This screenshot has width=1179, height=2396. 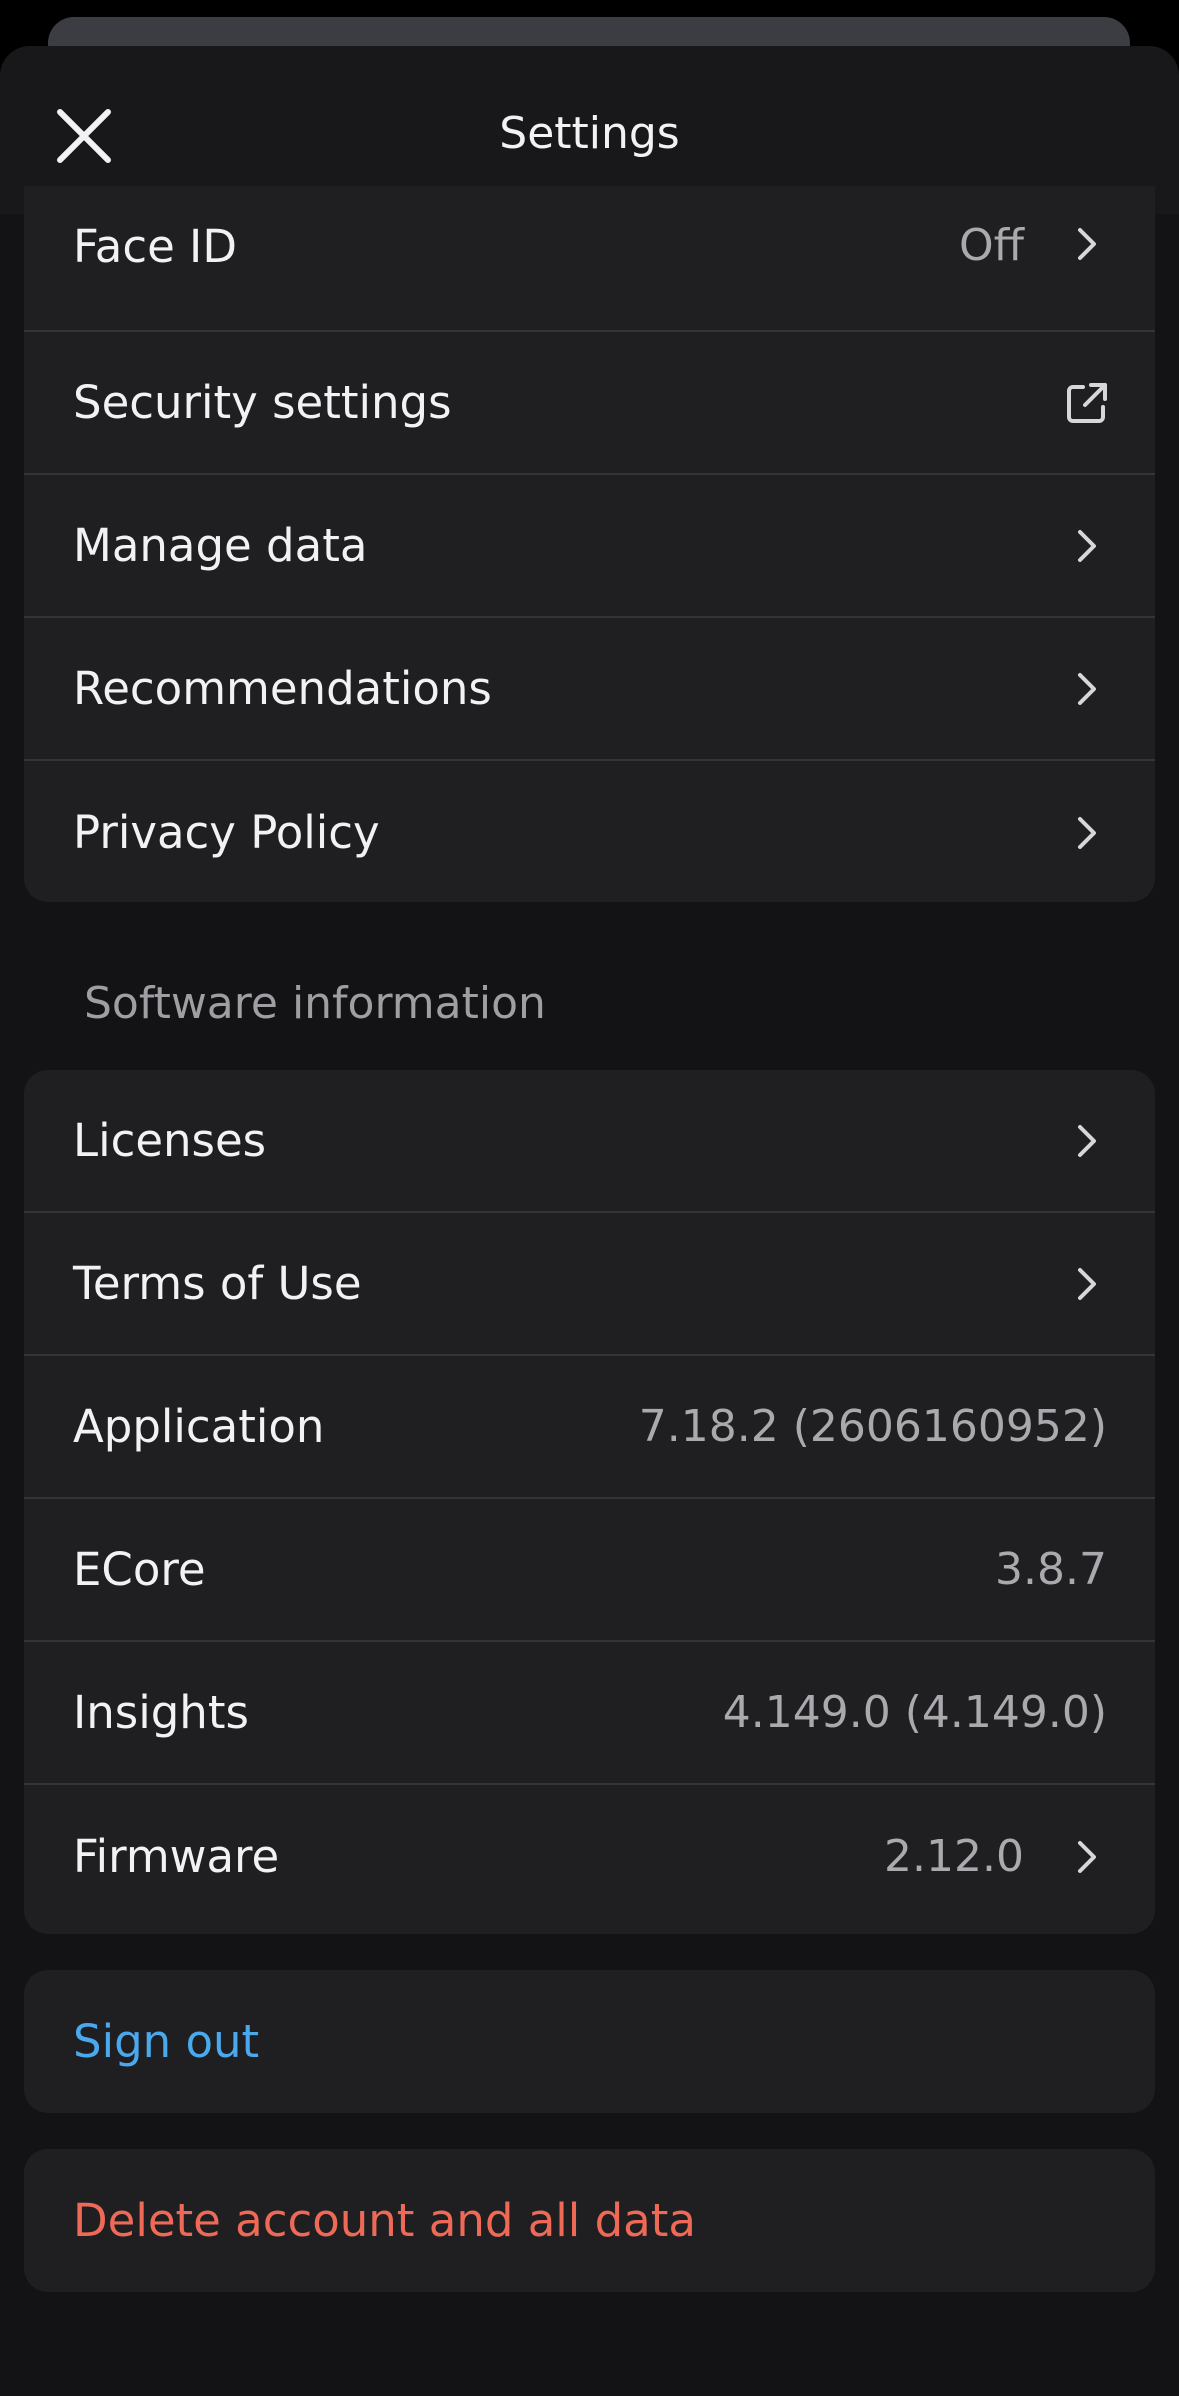 I want to click on delete-account-label: Delete account and all data, so click(x=384, y=2220).